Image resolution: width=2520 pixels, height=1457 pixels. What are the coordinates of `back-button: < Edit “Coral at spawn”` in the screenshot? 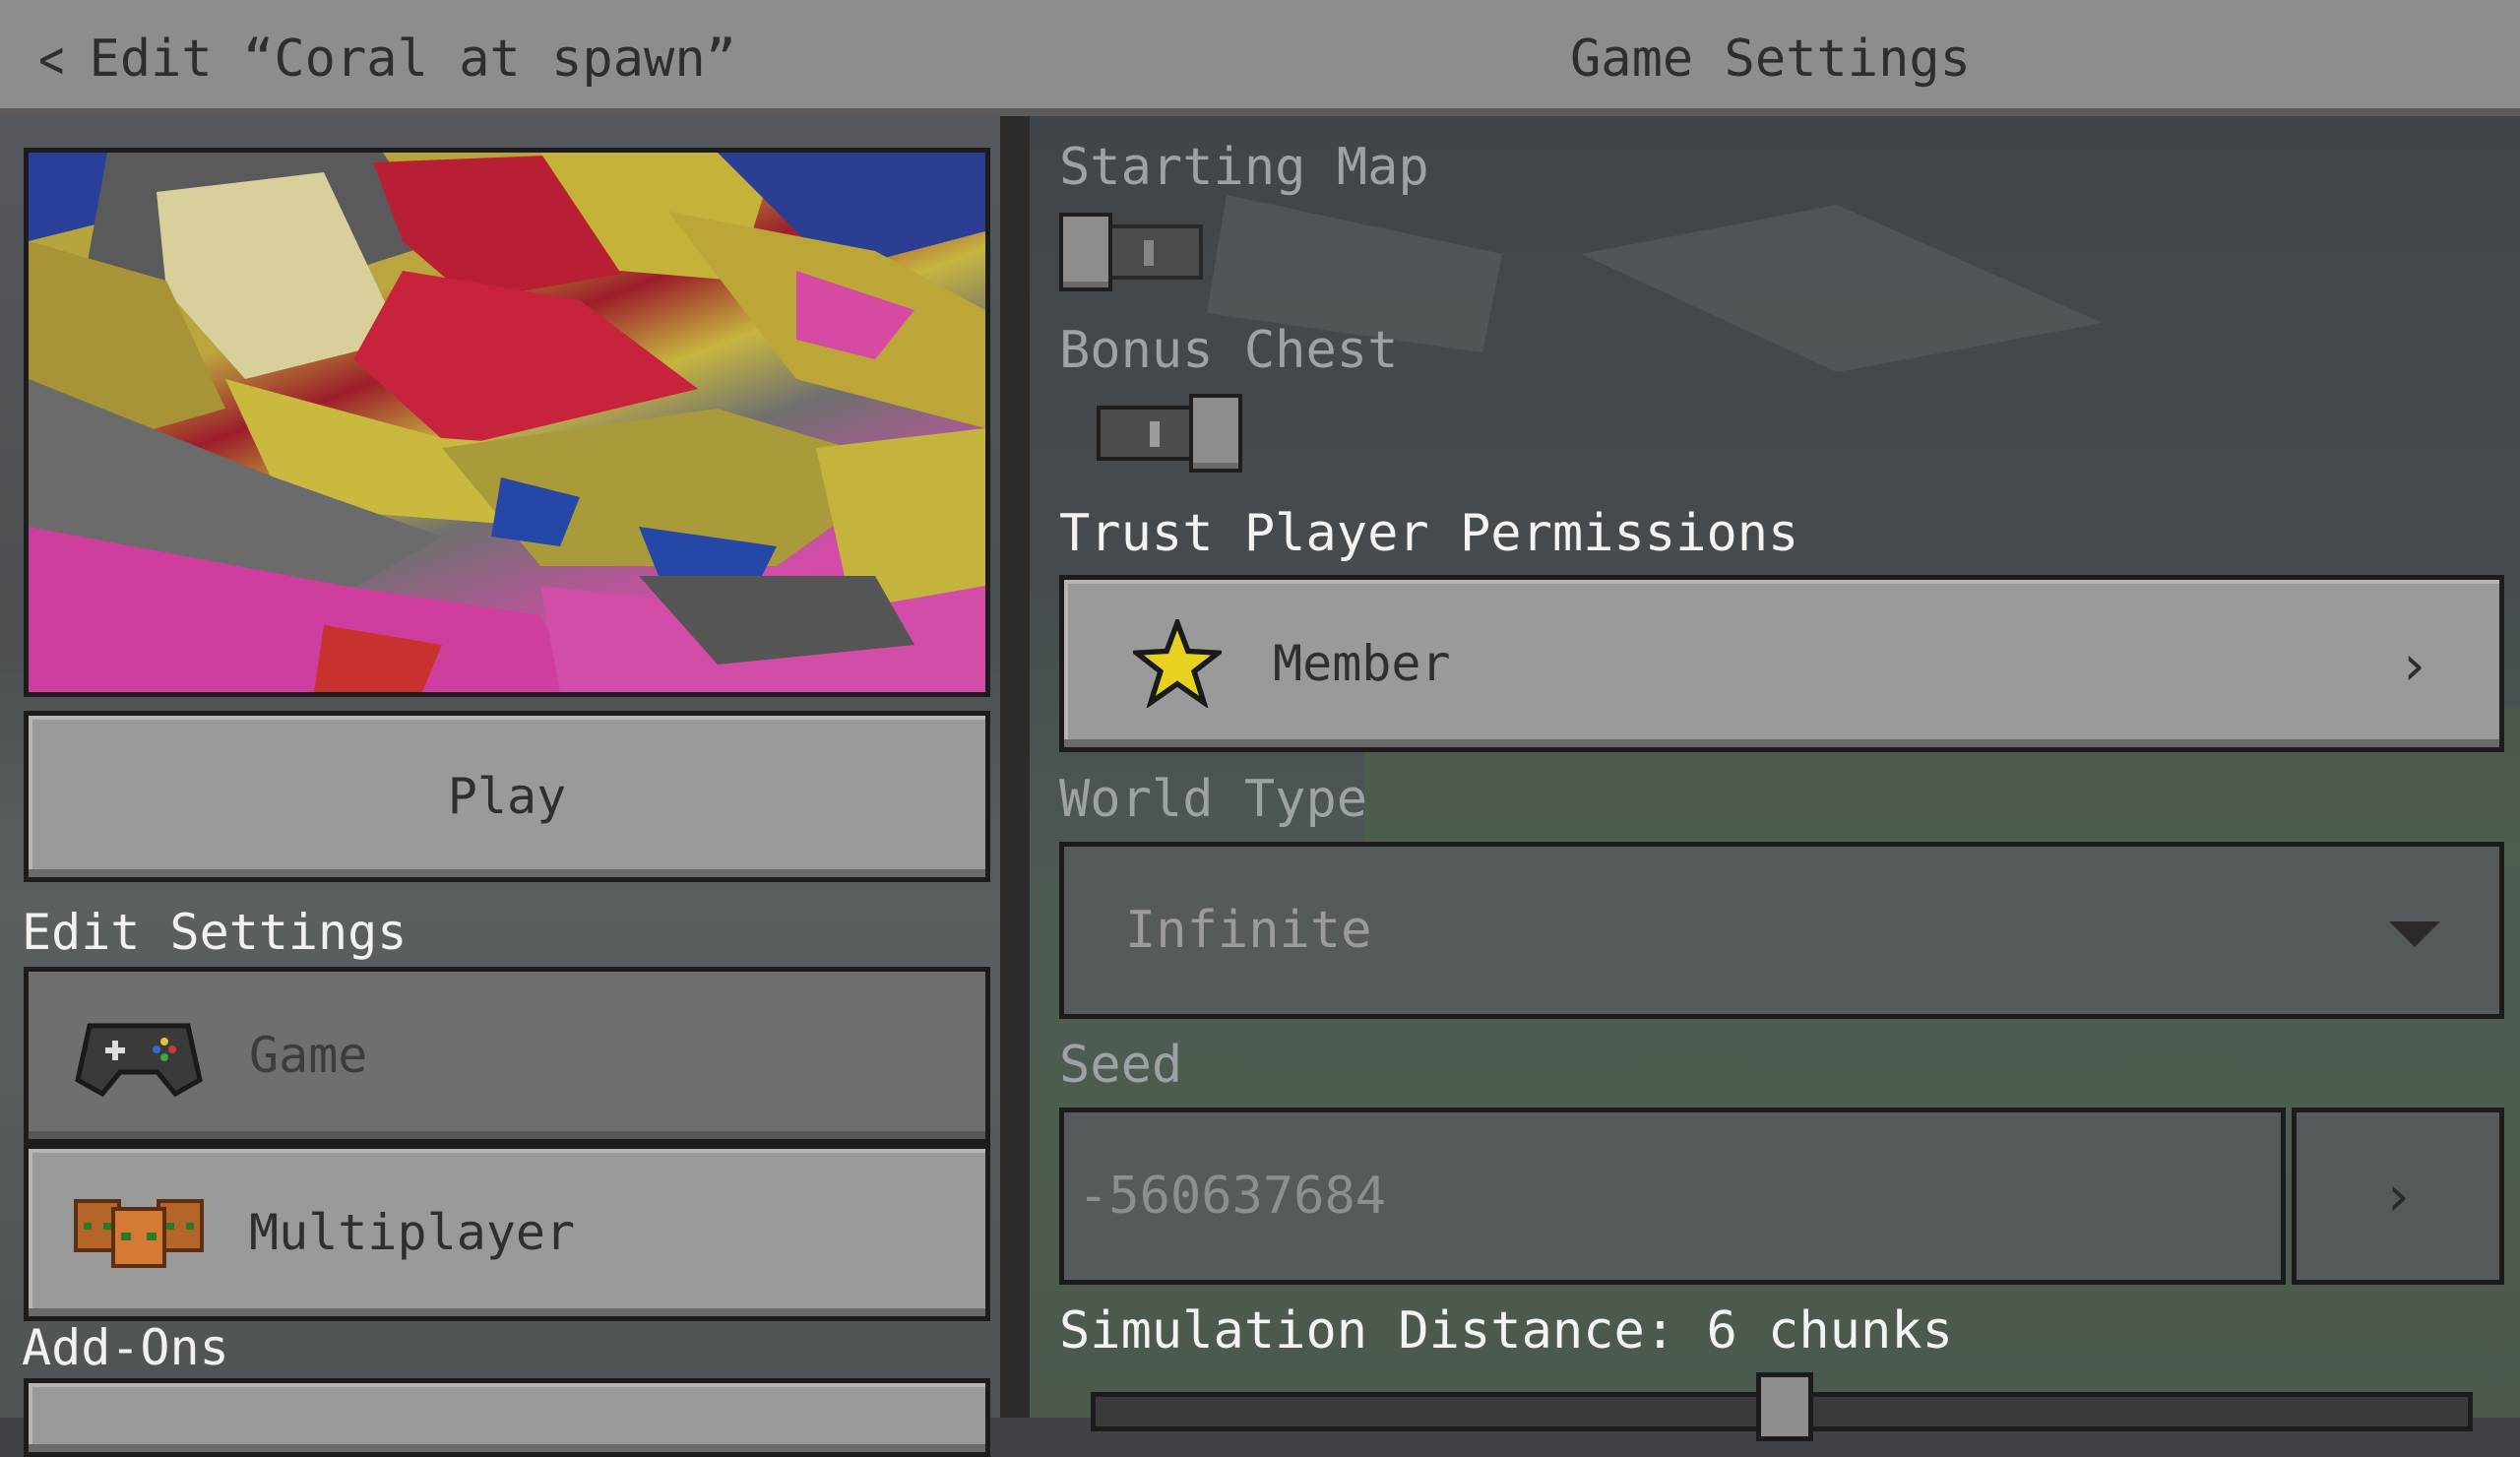 It's located at (385, 59).